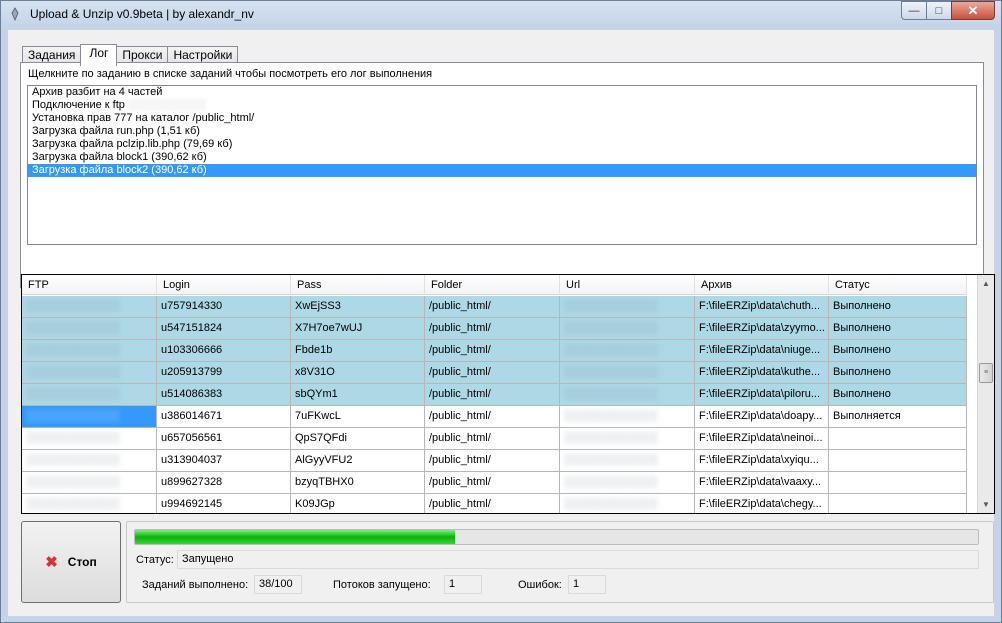 The width and height of the screenshot is (1002, 623). What do you see at coordinates (224, 373) in the screenshot?
I see `cell-login: u205913799` at bounding box center [224, 373].